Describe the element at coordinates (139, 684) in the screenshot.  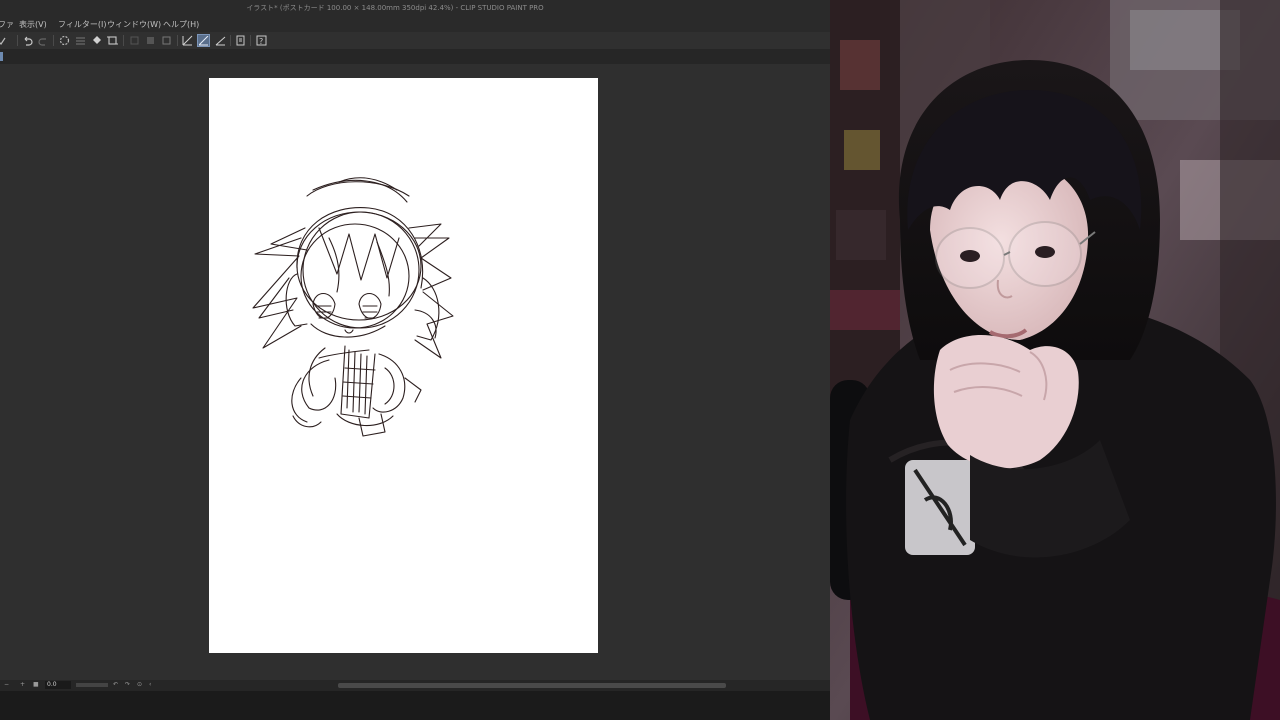
I see `reset-rotation-icon: ⊙` at that location.